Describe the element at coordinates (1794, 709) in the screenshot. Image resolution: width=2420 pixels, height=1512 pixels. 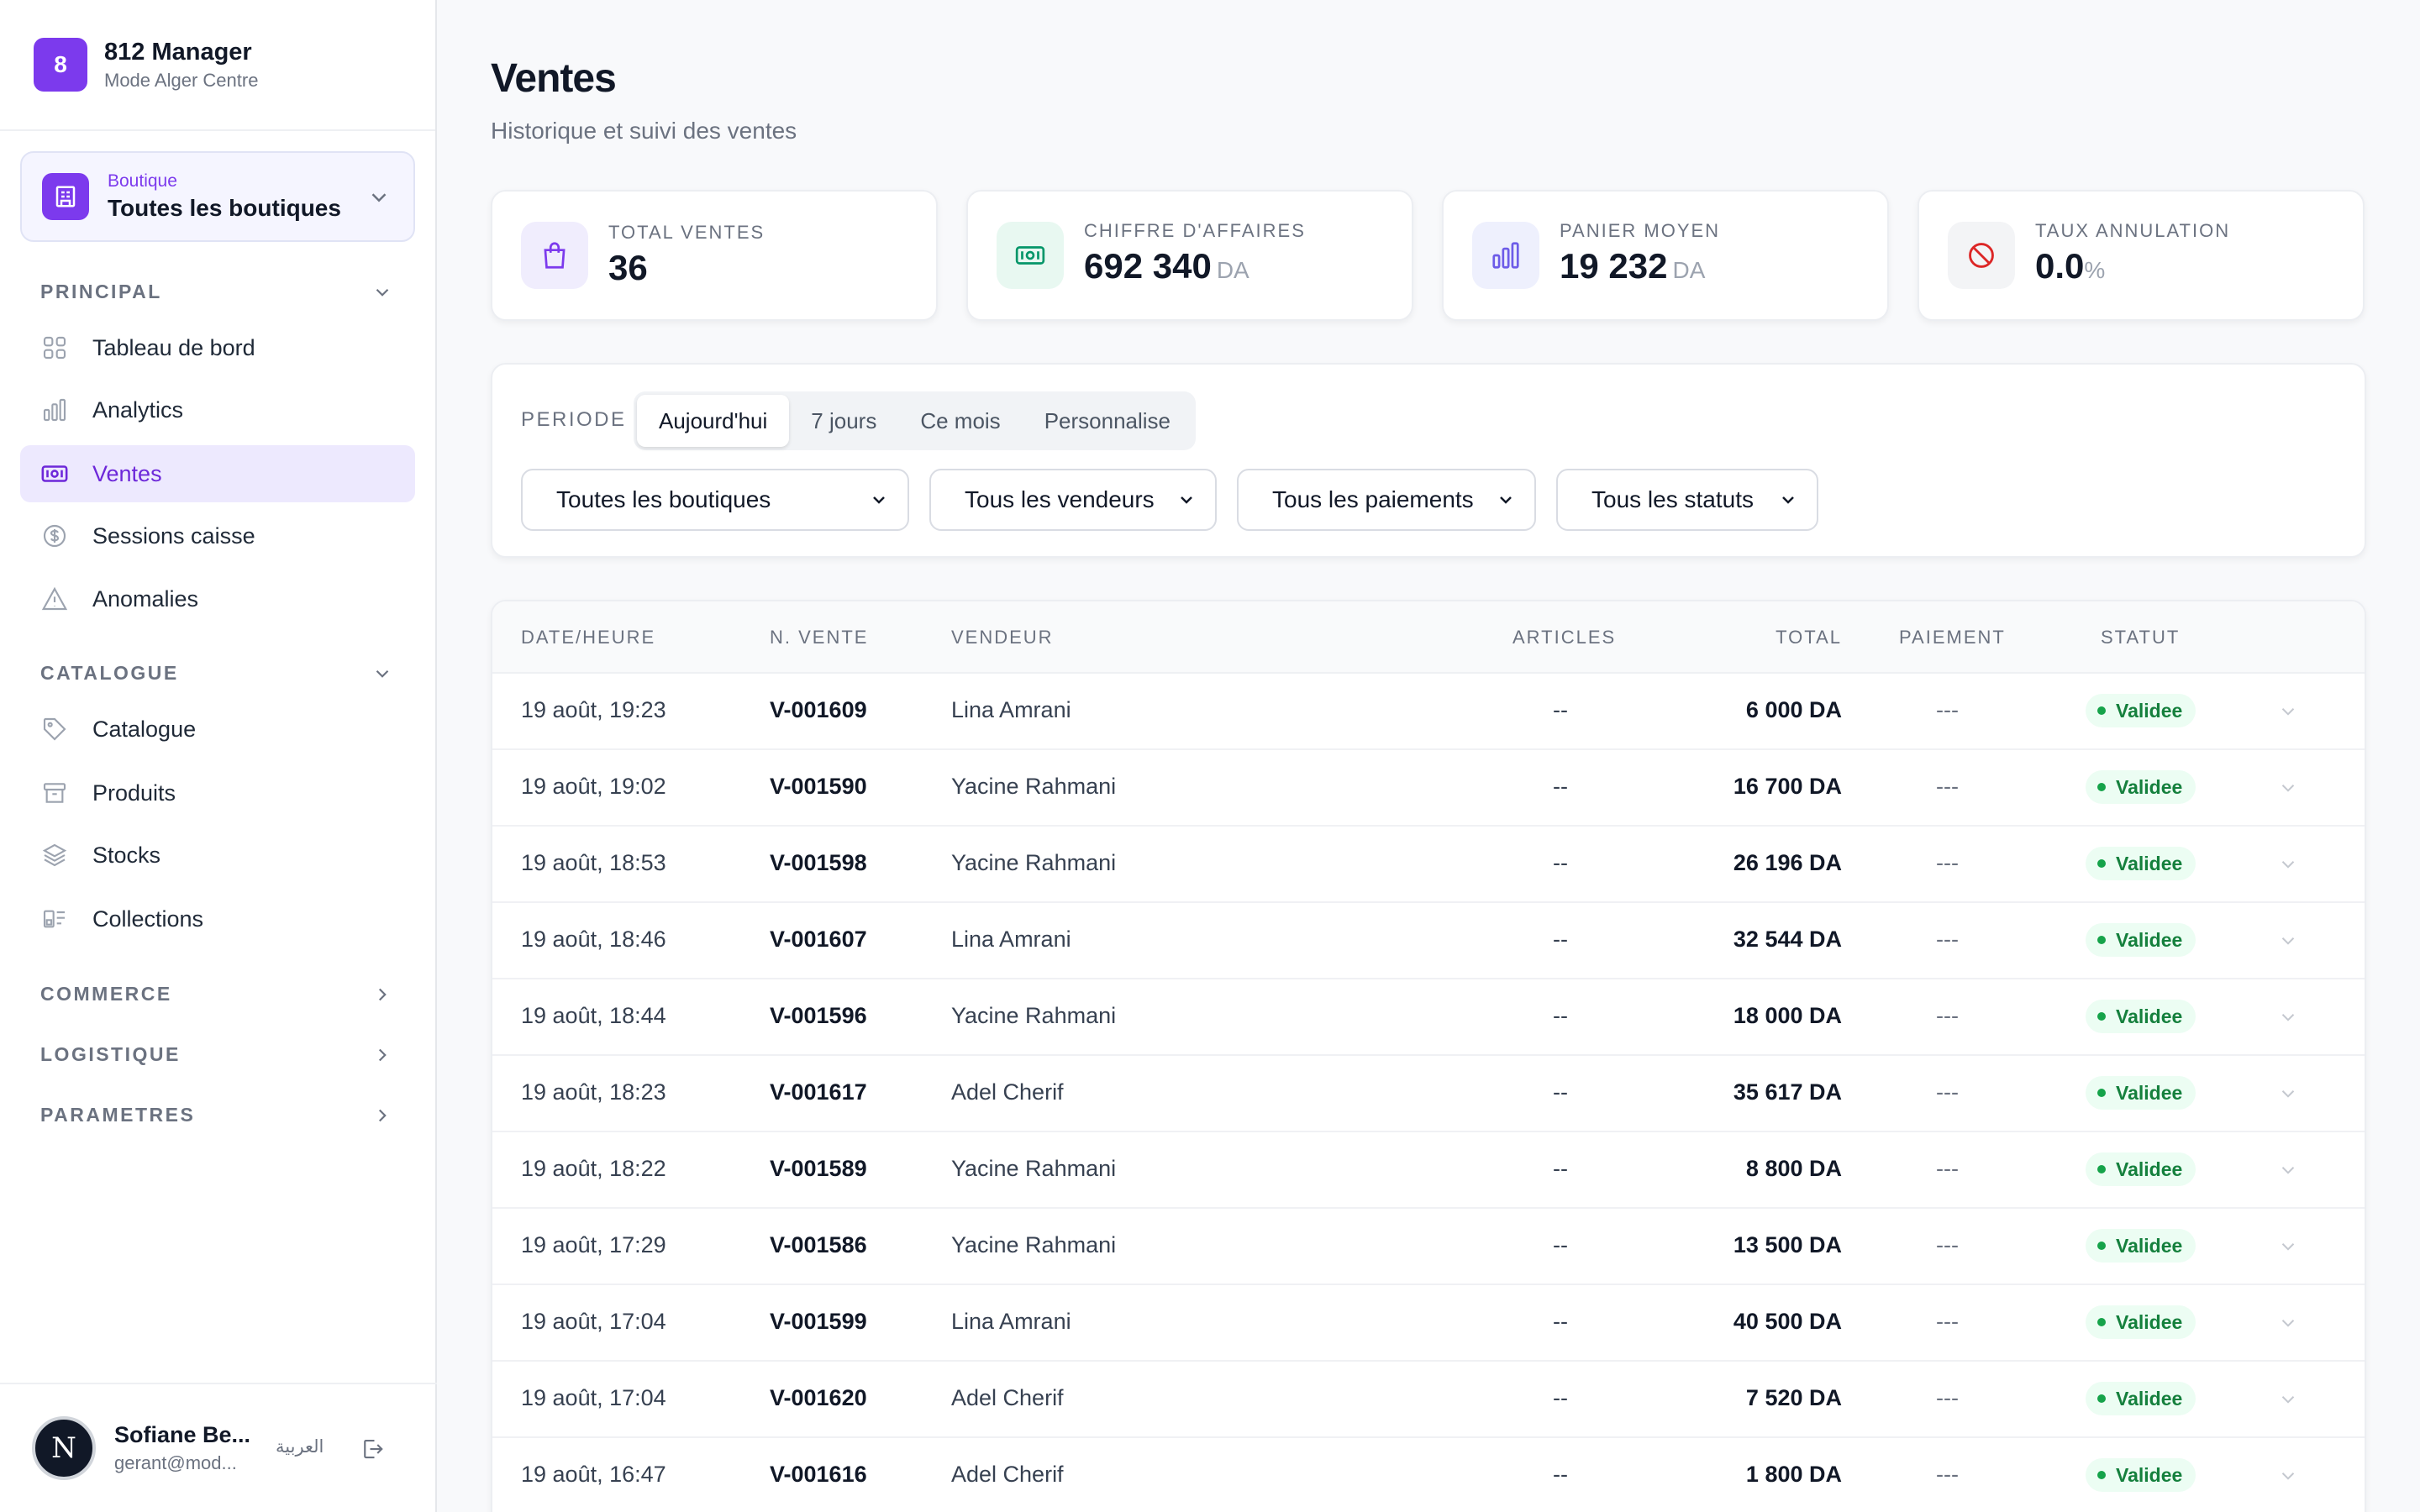
I see `cell-total: 6 000 DA` at that location.